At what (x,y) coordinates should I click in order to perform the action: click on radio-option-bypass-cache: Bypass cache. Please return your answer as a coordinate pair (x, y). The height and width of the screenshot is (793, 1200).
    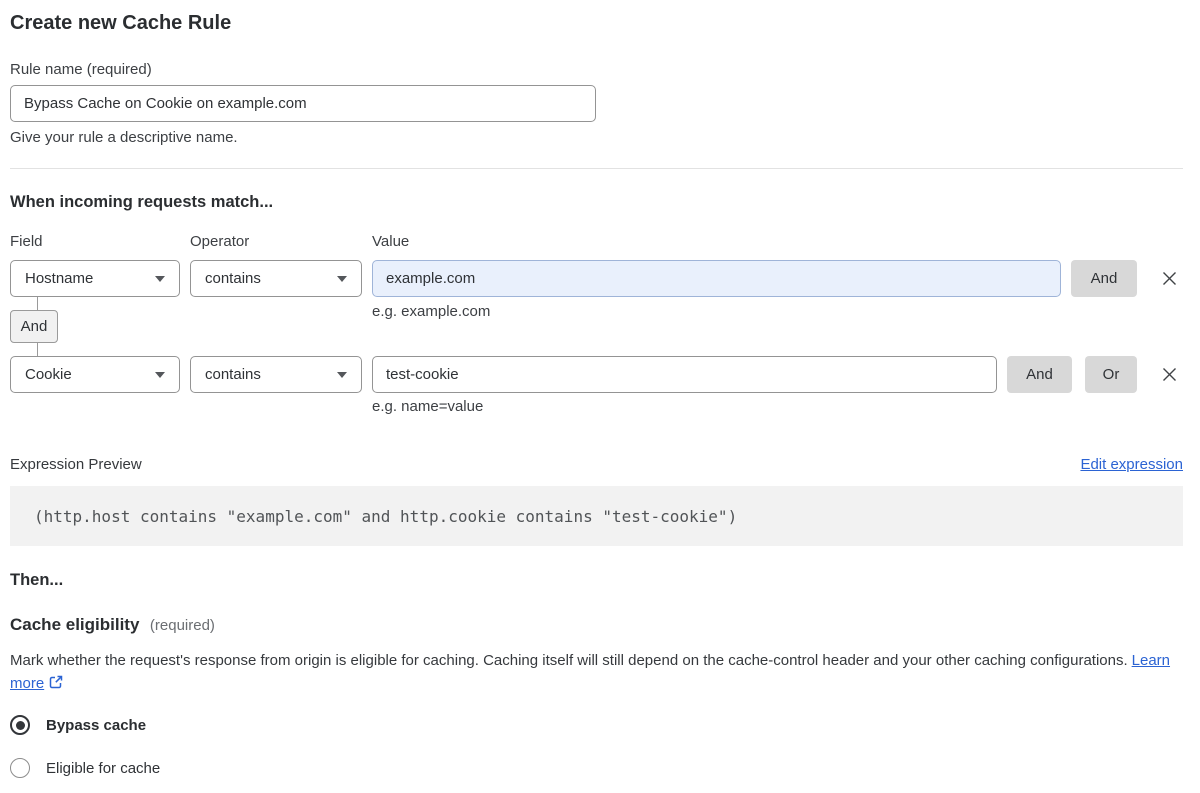
    Looking at the image, I should click on (596, 725).